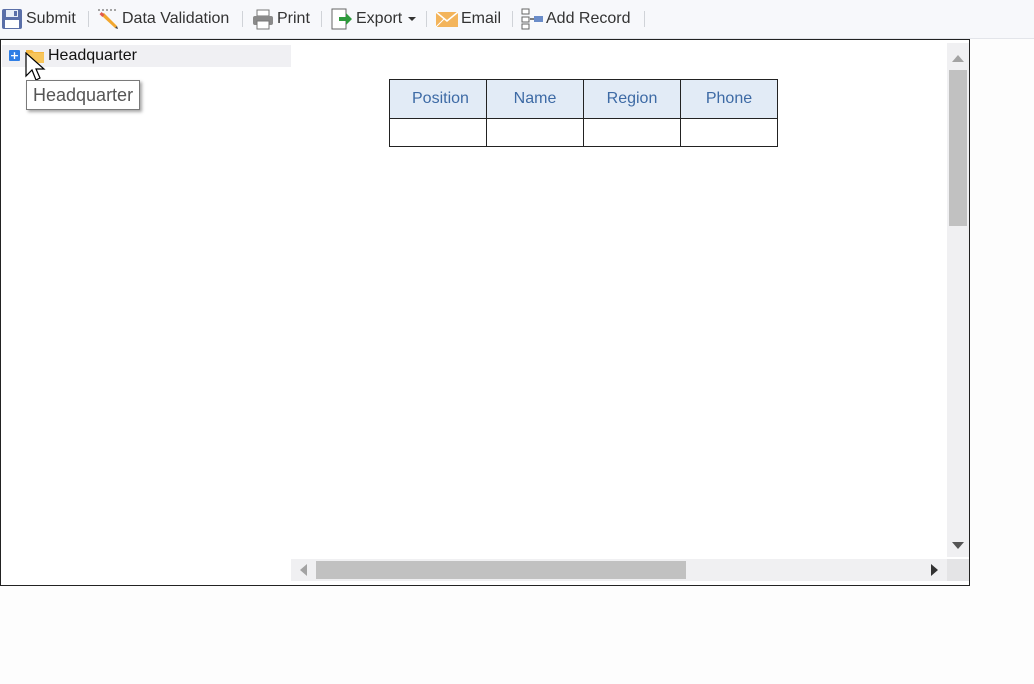 The height and width of the screenshot is (684, 1034). What do you see at coordinates (958, 300) in the screenshot?
I see `vertical-scrollbar` at bounding box center [958, 300].